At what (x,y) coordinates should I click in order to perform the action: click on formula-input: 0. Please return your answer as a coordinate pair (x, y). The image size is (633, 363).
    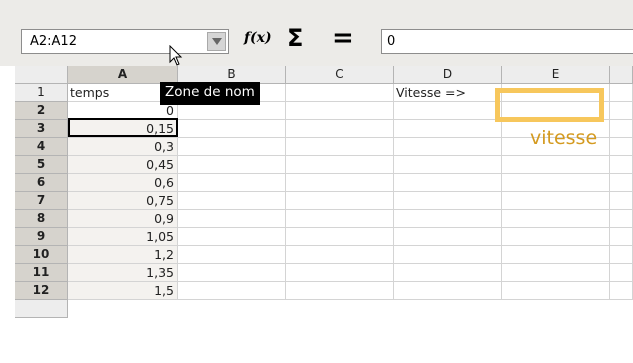
    Looking at the image, I should click on (507, 41).